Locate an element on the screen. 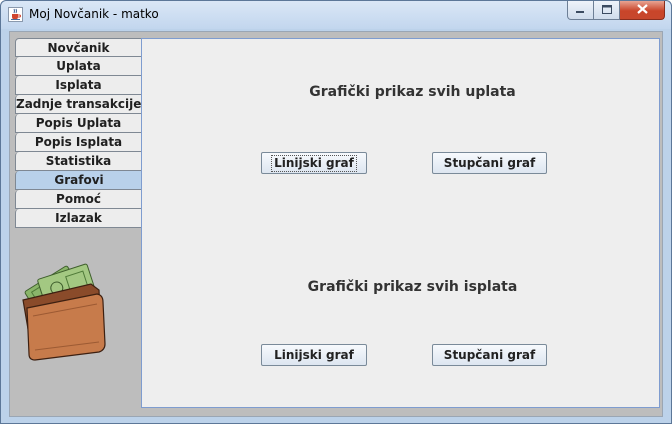 This screenshot has width=672, height=424. close-icon is located at coordinates (642, 10).